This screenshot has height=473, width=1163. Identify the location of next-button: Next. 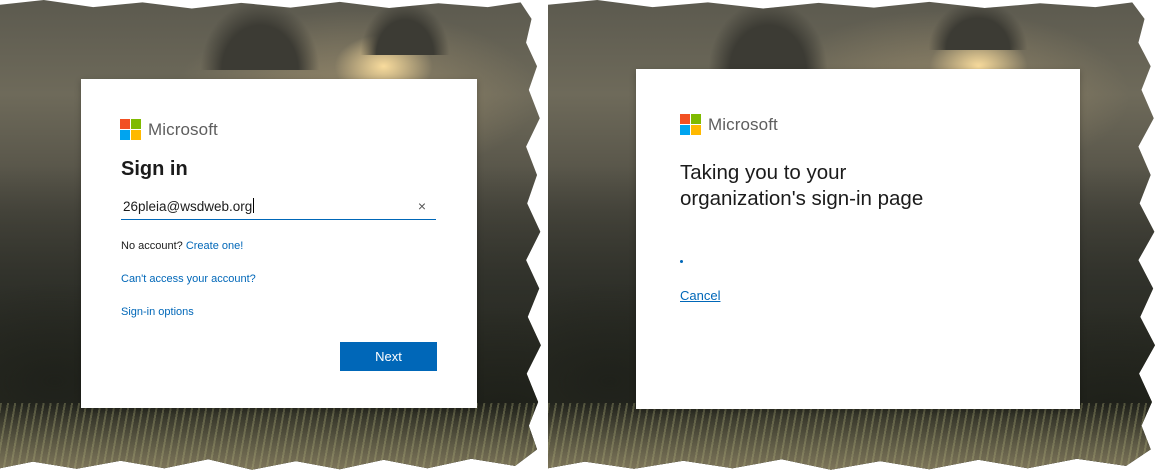
(388, 356).